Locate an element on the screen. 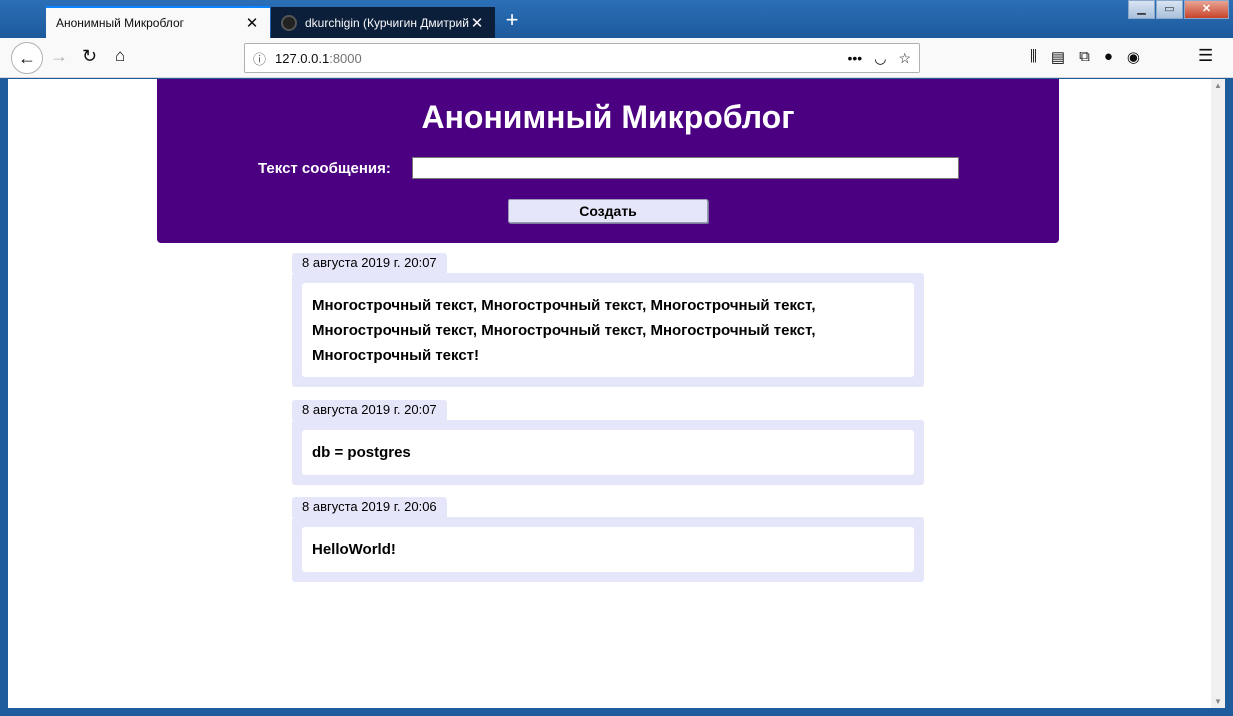 The height and width of the screenshot is (716, 1233). maximize-button: ▭ is located at coordinates (1169, 9).